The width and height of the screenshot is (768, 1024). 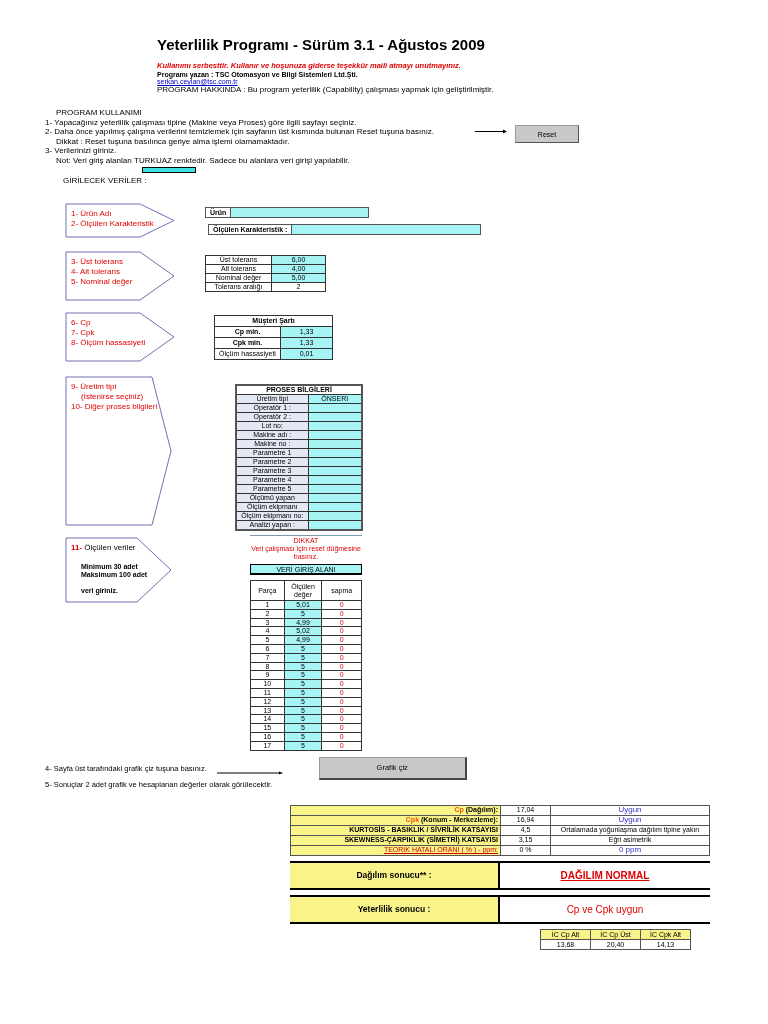 What do you see at coordinates (81, 151) in the screenshot?
I see `instruction-text: 3- Verilerinizi giriniz.` at bounding box center [81, 151].